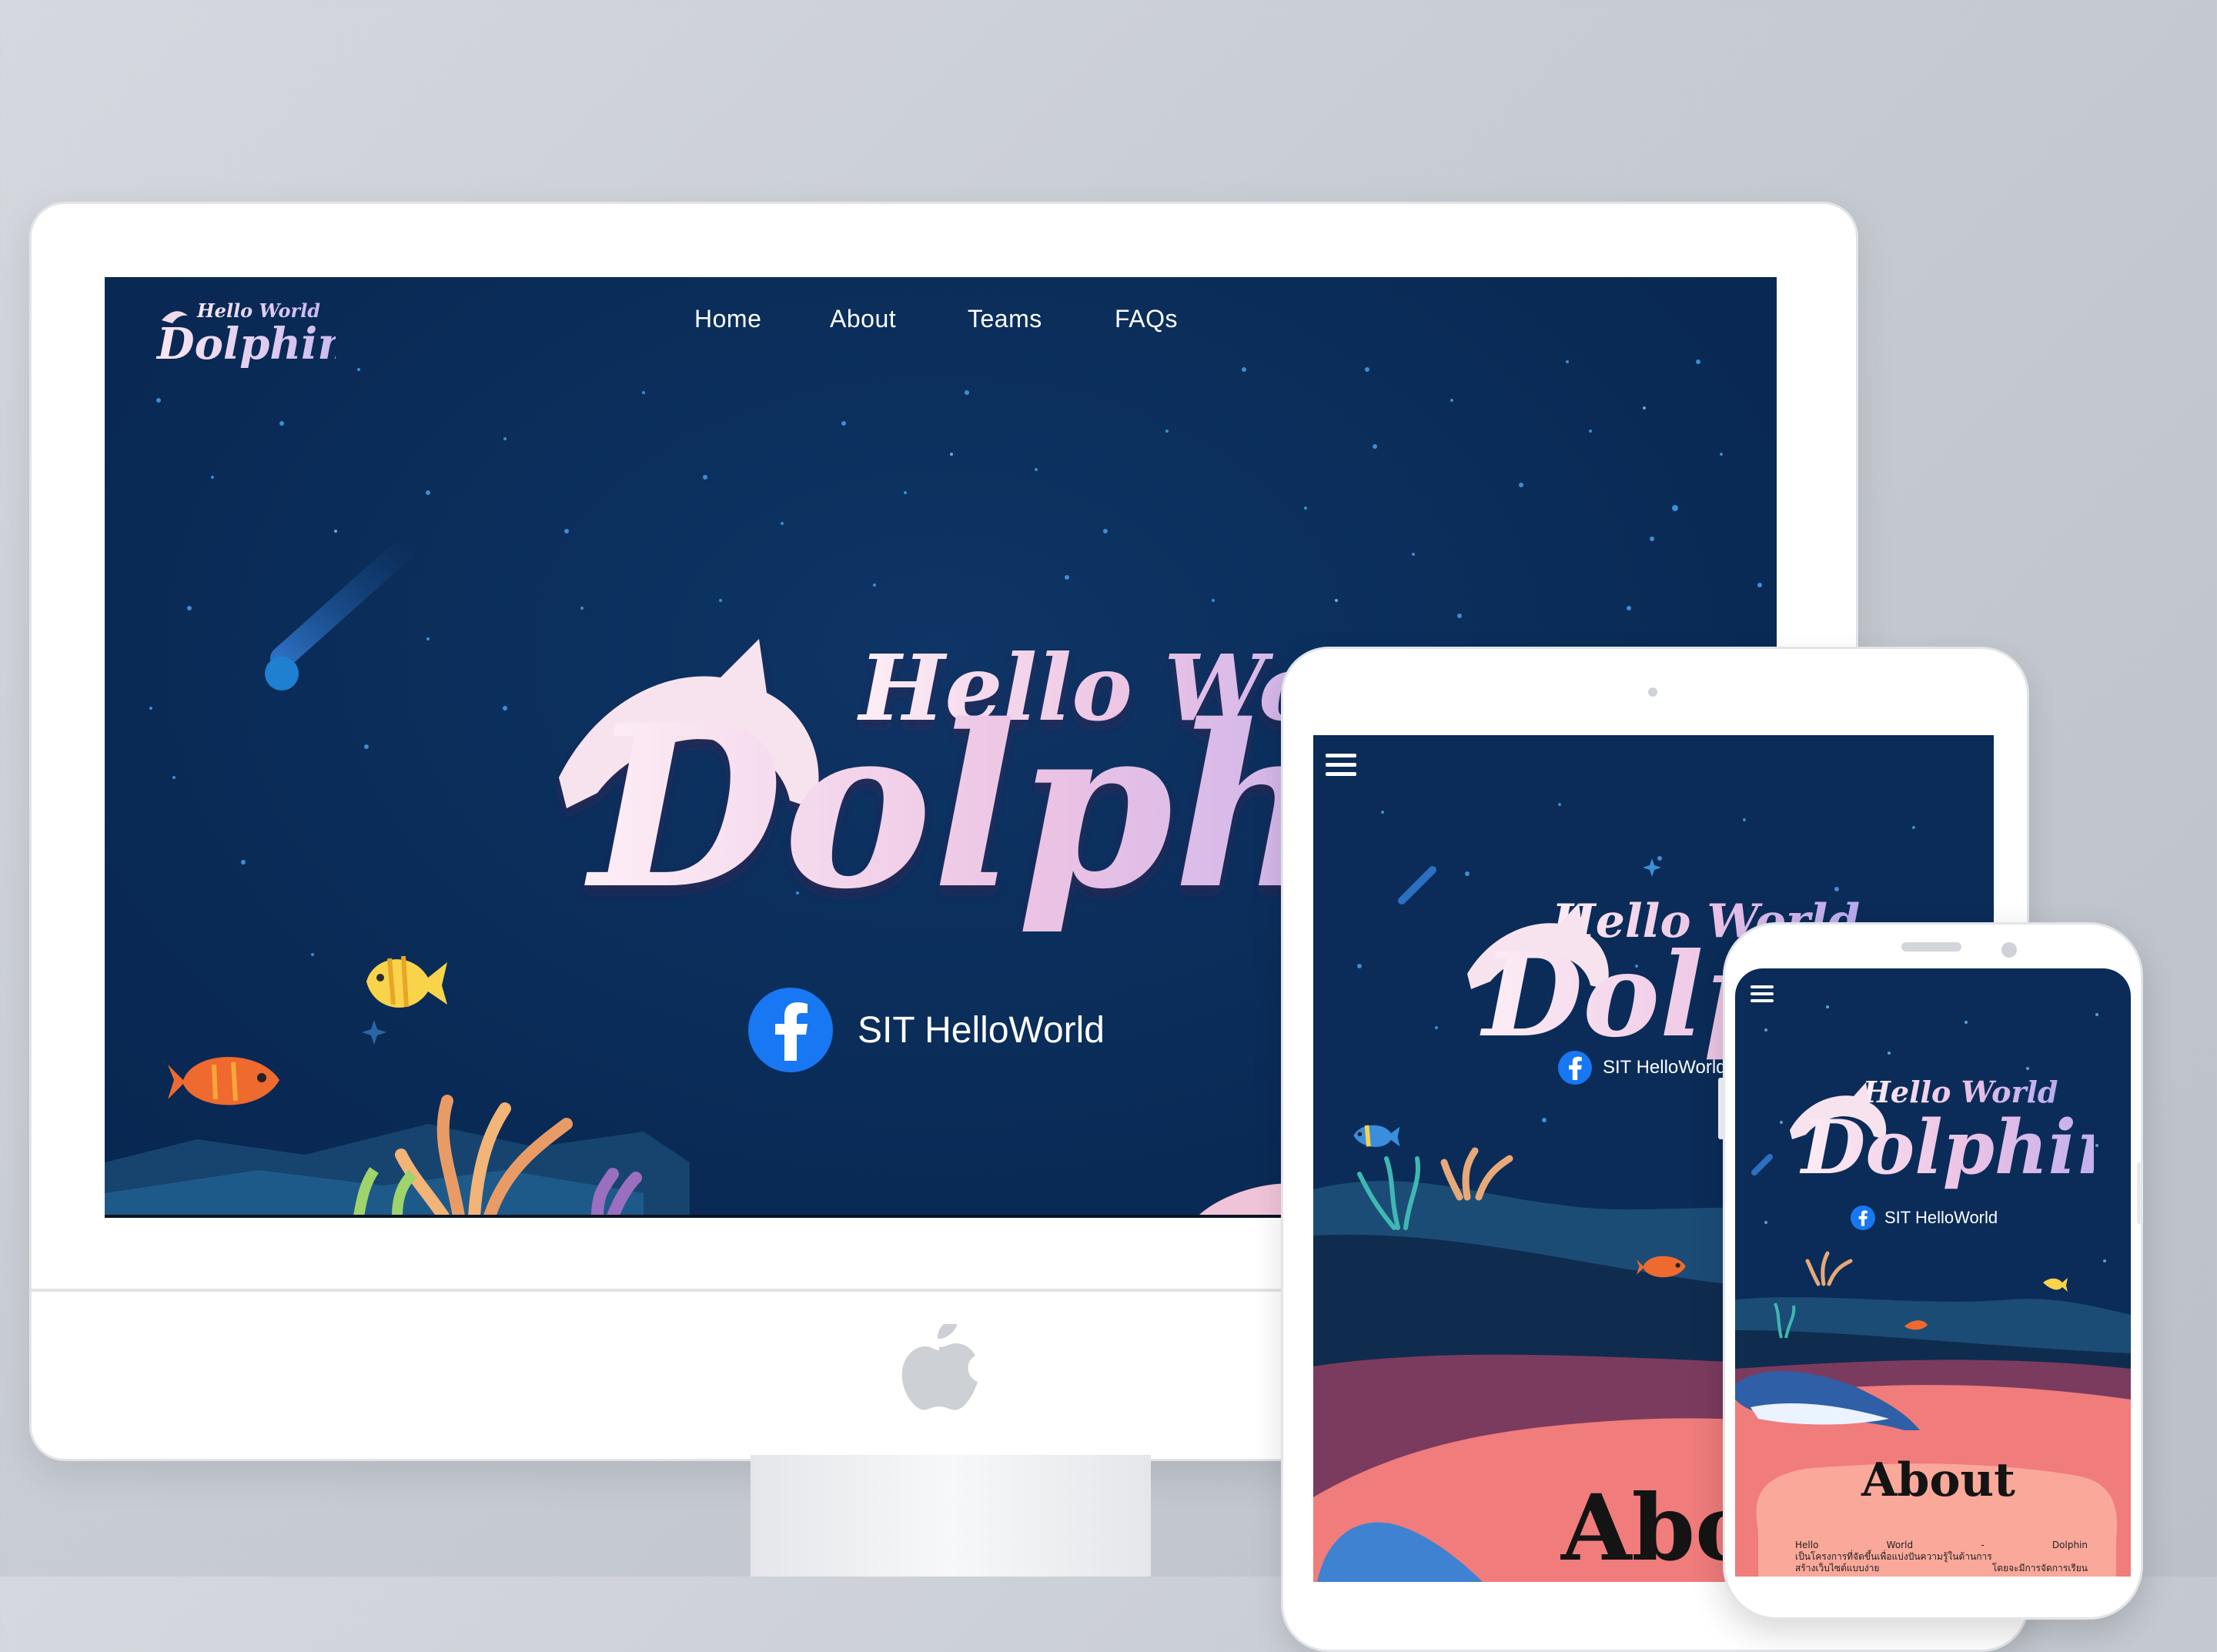 This screenshot has width=2217, height=1652. What do you see at coordinates (1376, 1136) in the screenshot?
I see `blue-fish-icon` at bounding box center [1376, 1136].